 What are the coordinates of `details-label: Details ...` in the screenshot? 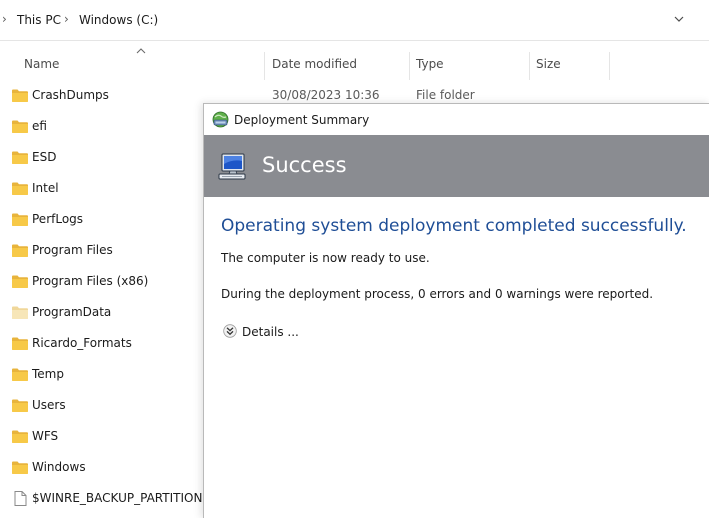 It's located at (270, 332).